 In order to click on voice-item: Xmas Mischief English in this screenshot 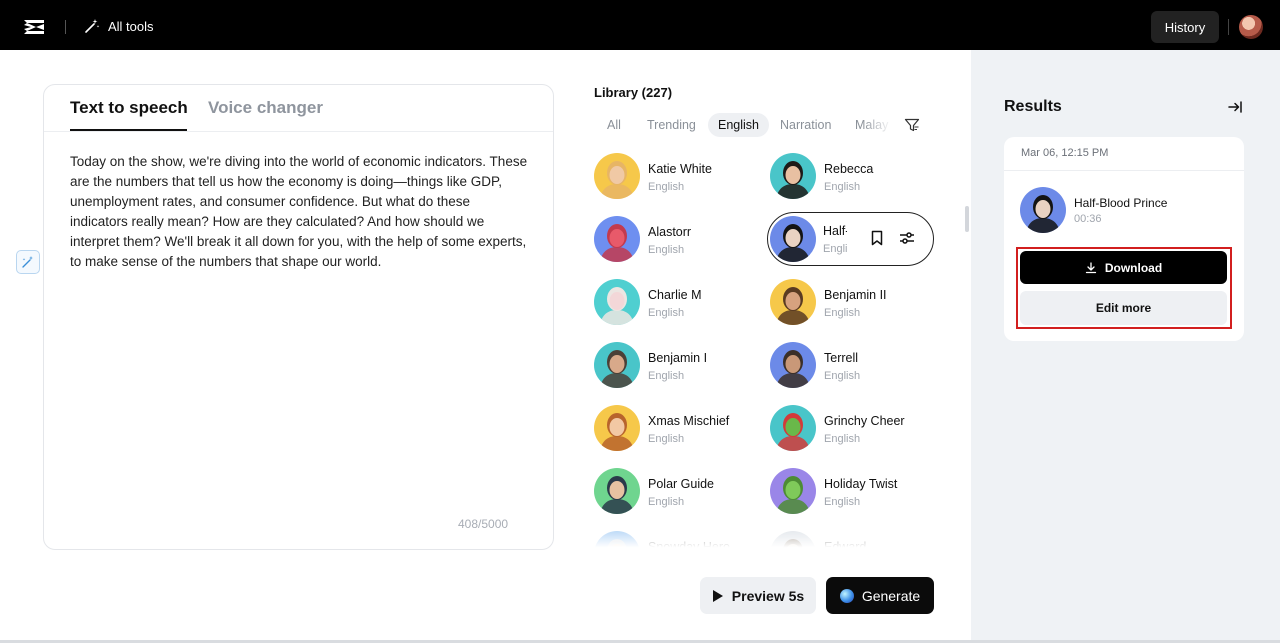, I will do `click(676, 428)`.